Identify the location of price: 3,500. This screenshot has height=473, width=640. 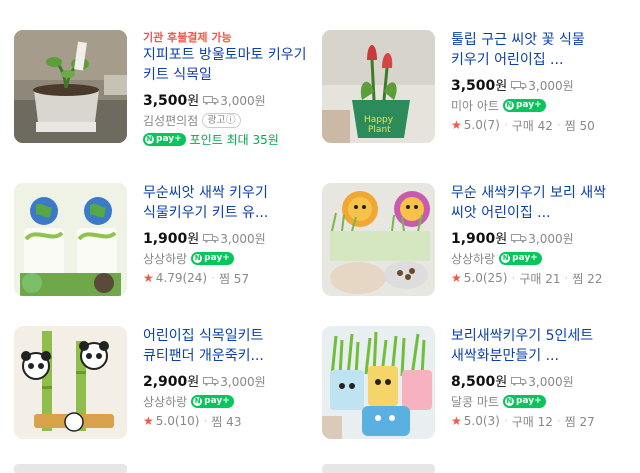
(473, 86).